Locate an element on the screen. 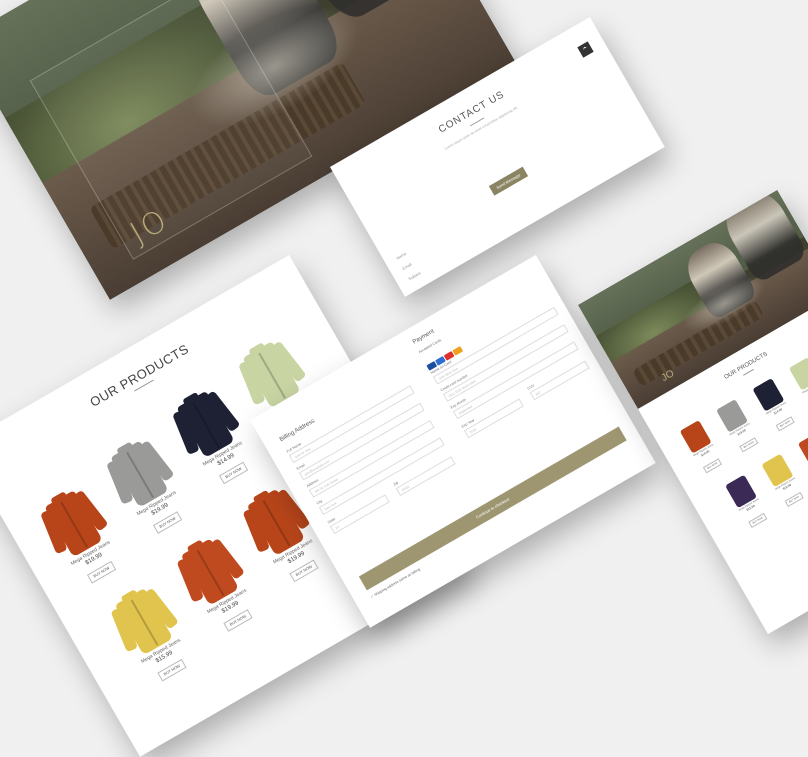 This screenshot has width=808, height=757. discover-icon is located at coordinates (458, 351).